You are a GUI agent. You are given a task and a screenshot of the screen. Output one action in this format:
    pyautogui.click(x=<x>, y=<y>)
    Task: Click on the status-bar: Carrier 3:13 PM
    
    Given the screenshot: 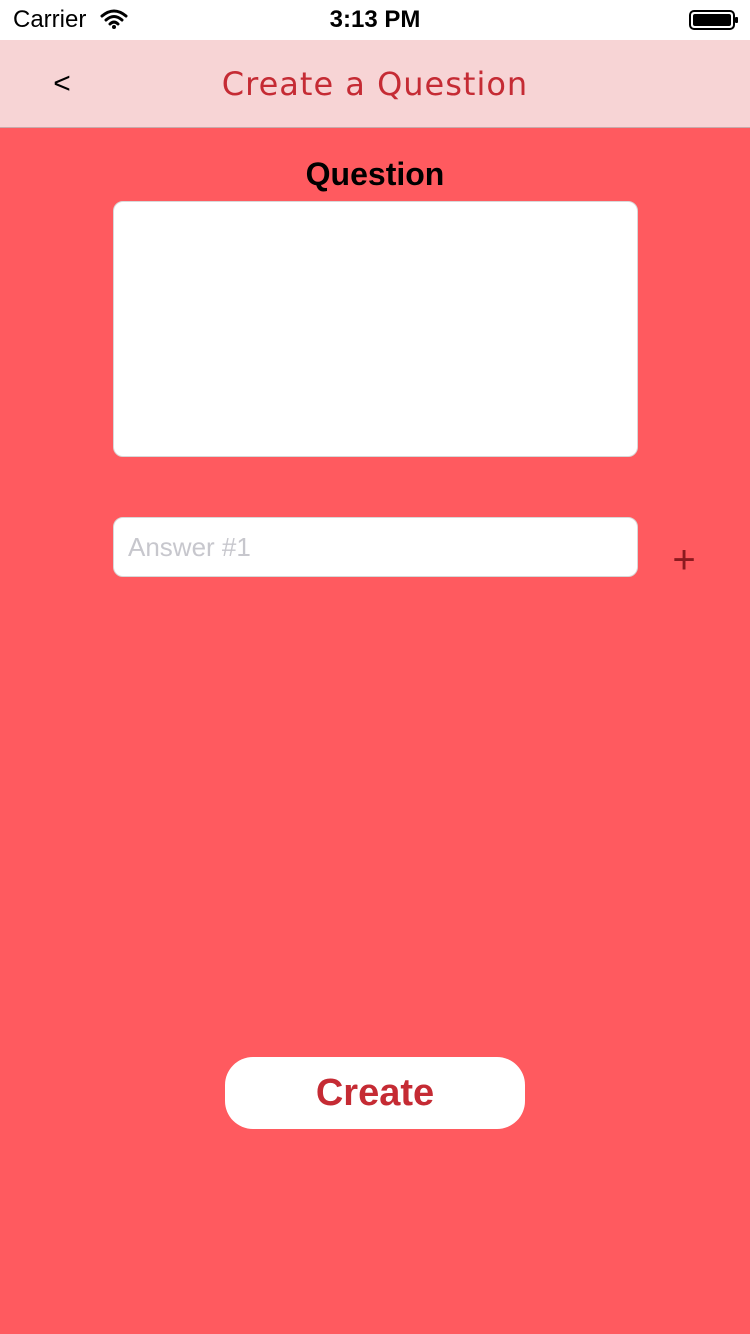 What is the action you would take?
    pyautogui.click(x=375, y=20)
    